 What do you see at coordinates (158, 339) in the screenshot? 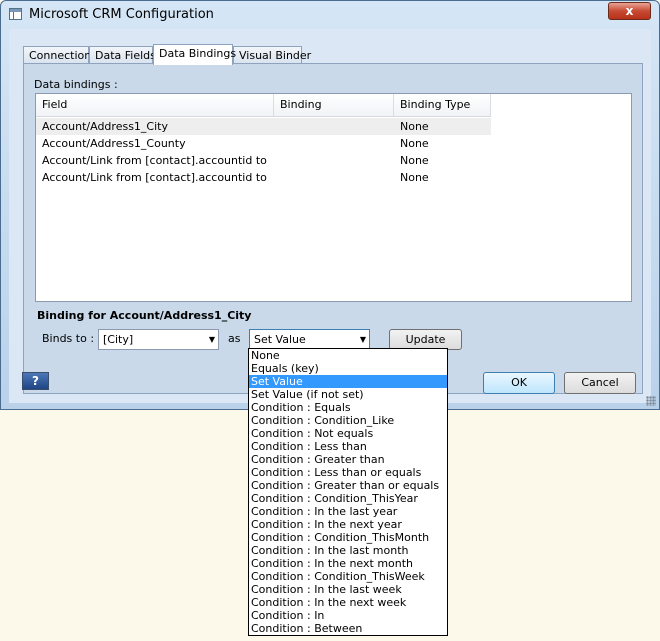
I see `binds-to-select: [City] ▼` at bounding box center [158, 339].